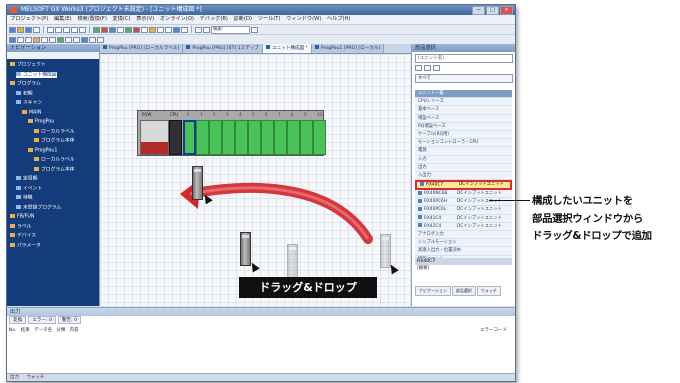 This screenshot has width=680, height=383. I want to click on tab-progpou-label: ProgPou [PRG] [ローカルラベル], so click(142, 48).